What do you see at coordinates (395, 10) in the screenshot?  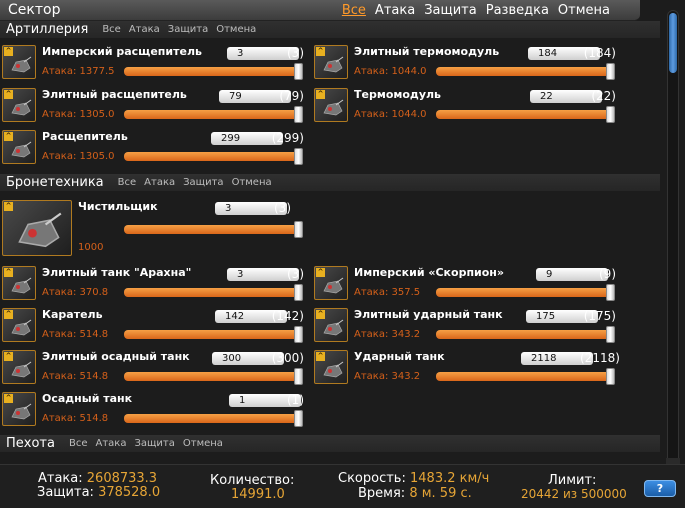 I see `tab-attack: Атака` at bounding box center [395, 10].